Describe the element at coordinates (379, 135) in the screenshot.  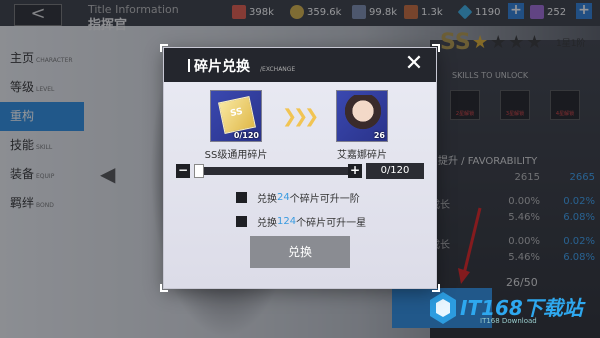
I see `target-count: 26` at that location.